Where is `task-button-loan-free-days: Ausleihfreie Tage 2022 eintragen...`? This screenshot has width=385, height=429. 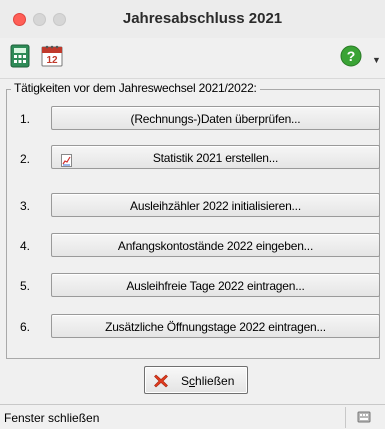 task-button-loan-free-days: Ausleihfreie Tage 2022 eintragen... is located at coordinates (215, 285).